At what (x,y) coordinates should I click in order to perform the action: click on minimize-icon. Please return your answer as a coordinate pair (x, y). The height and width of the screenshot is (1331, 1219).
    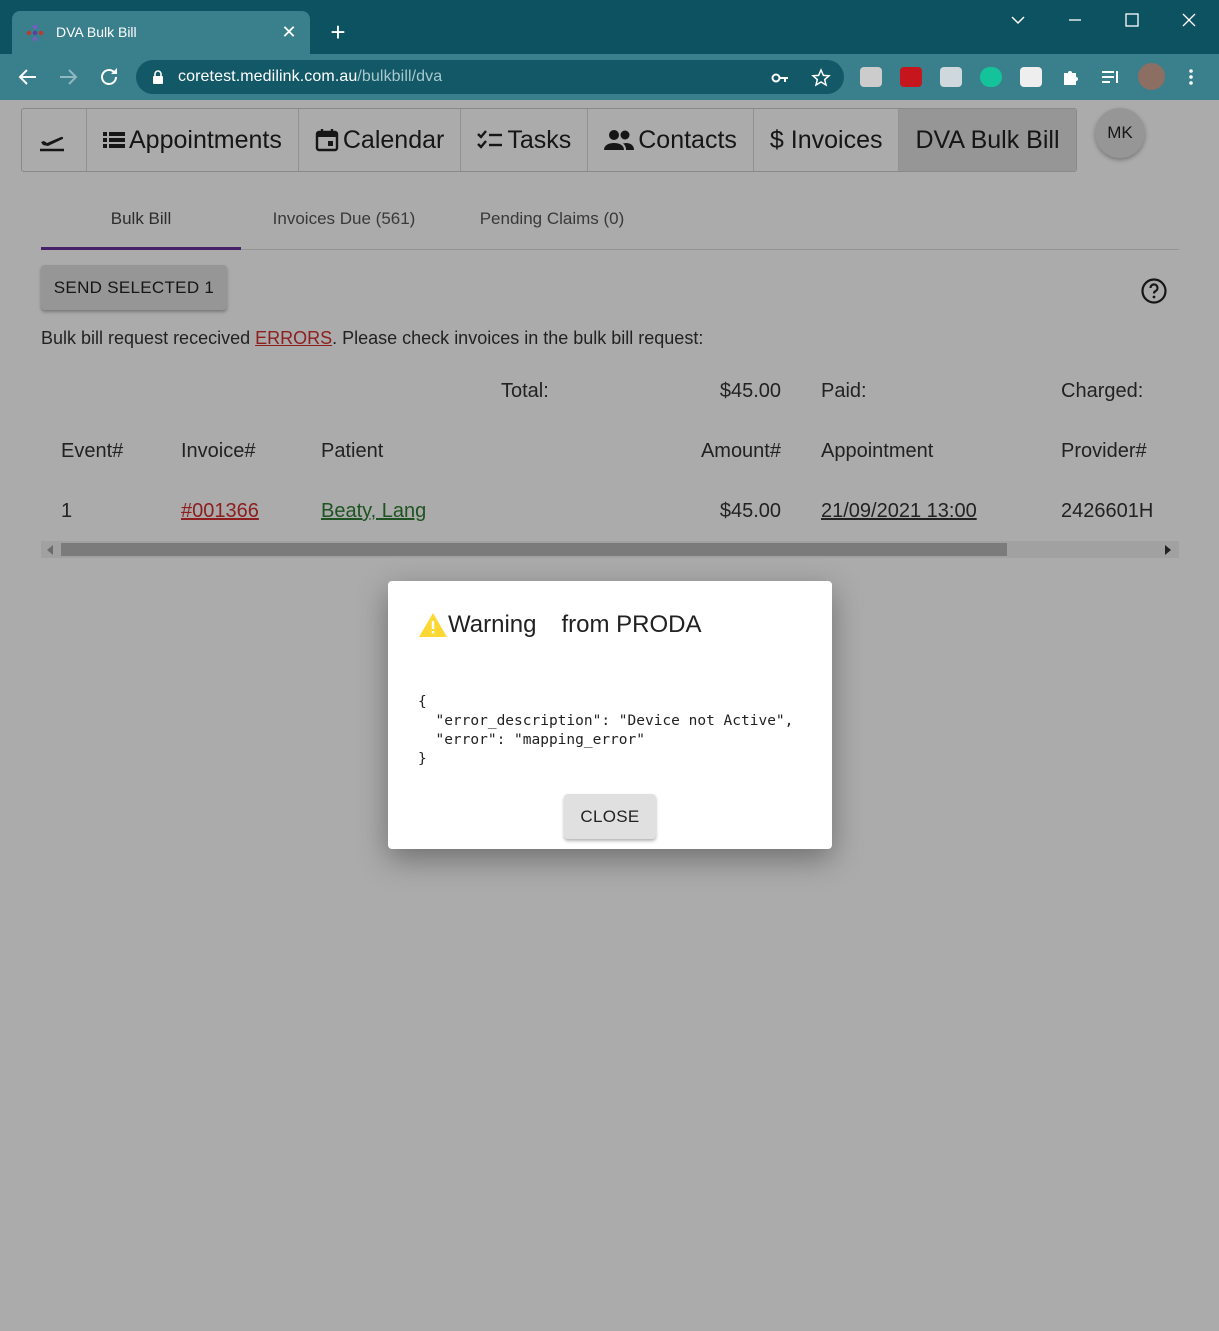
    Looking at the image, I should click on (1075, 20).